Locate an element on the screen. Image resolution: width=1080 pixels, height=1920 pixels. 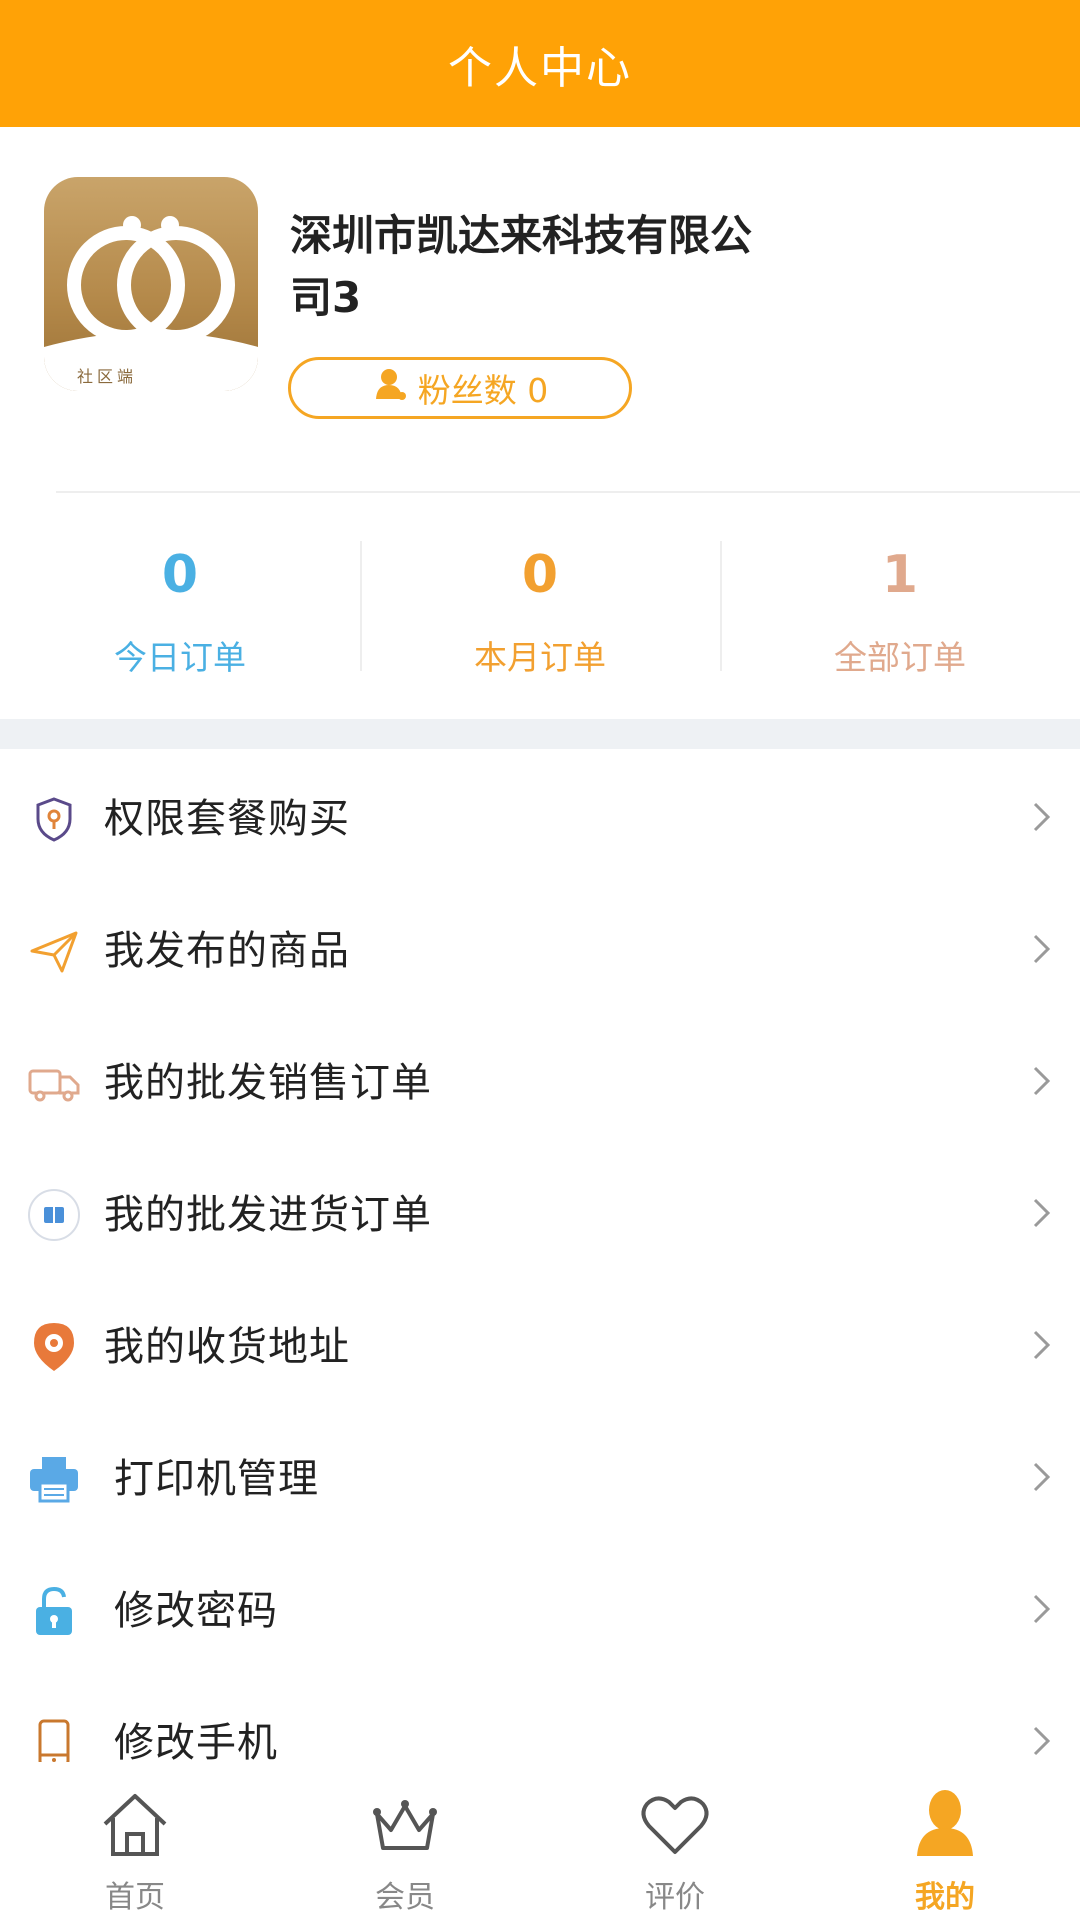
lock-icon is located at coordinates (54, 1611).